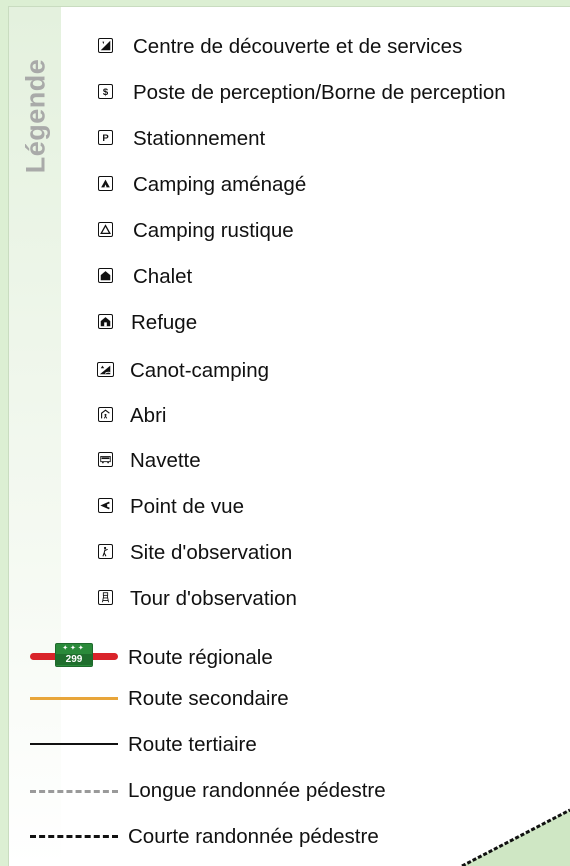 This screenshot has height=866, width=570. I want to click on canoe-camping-icon, so click(105, 369).